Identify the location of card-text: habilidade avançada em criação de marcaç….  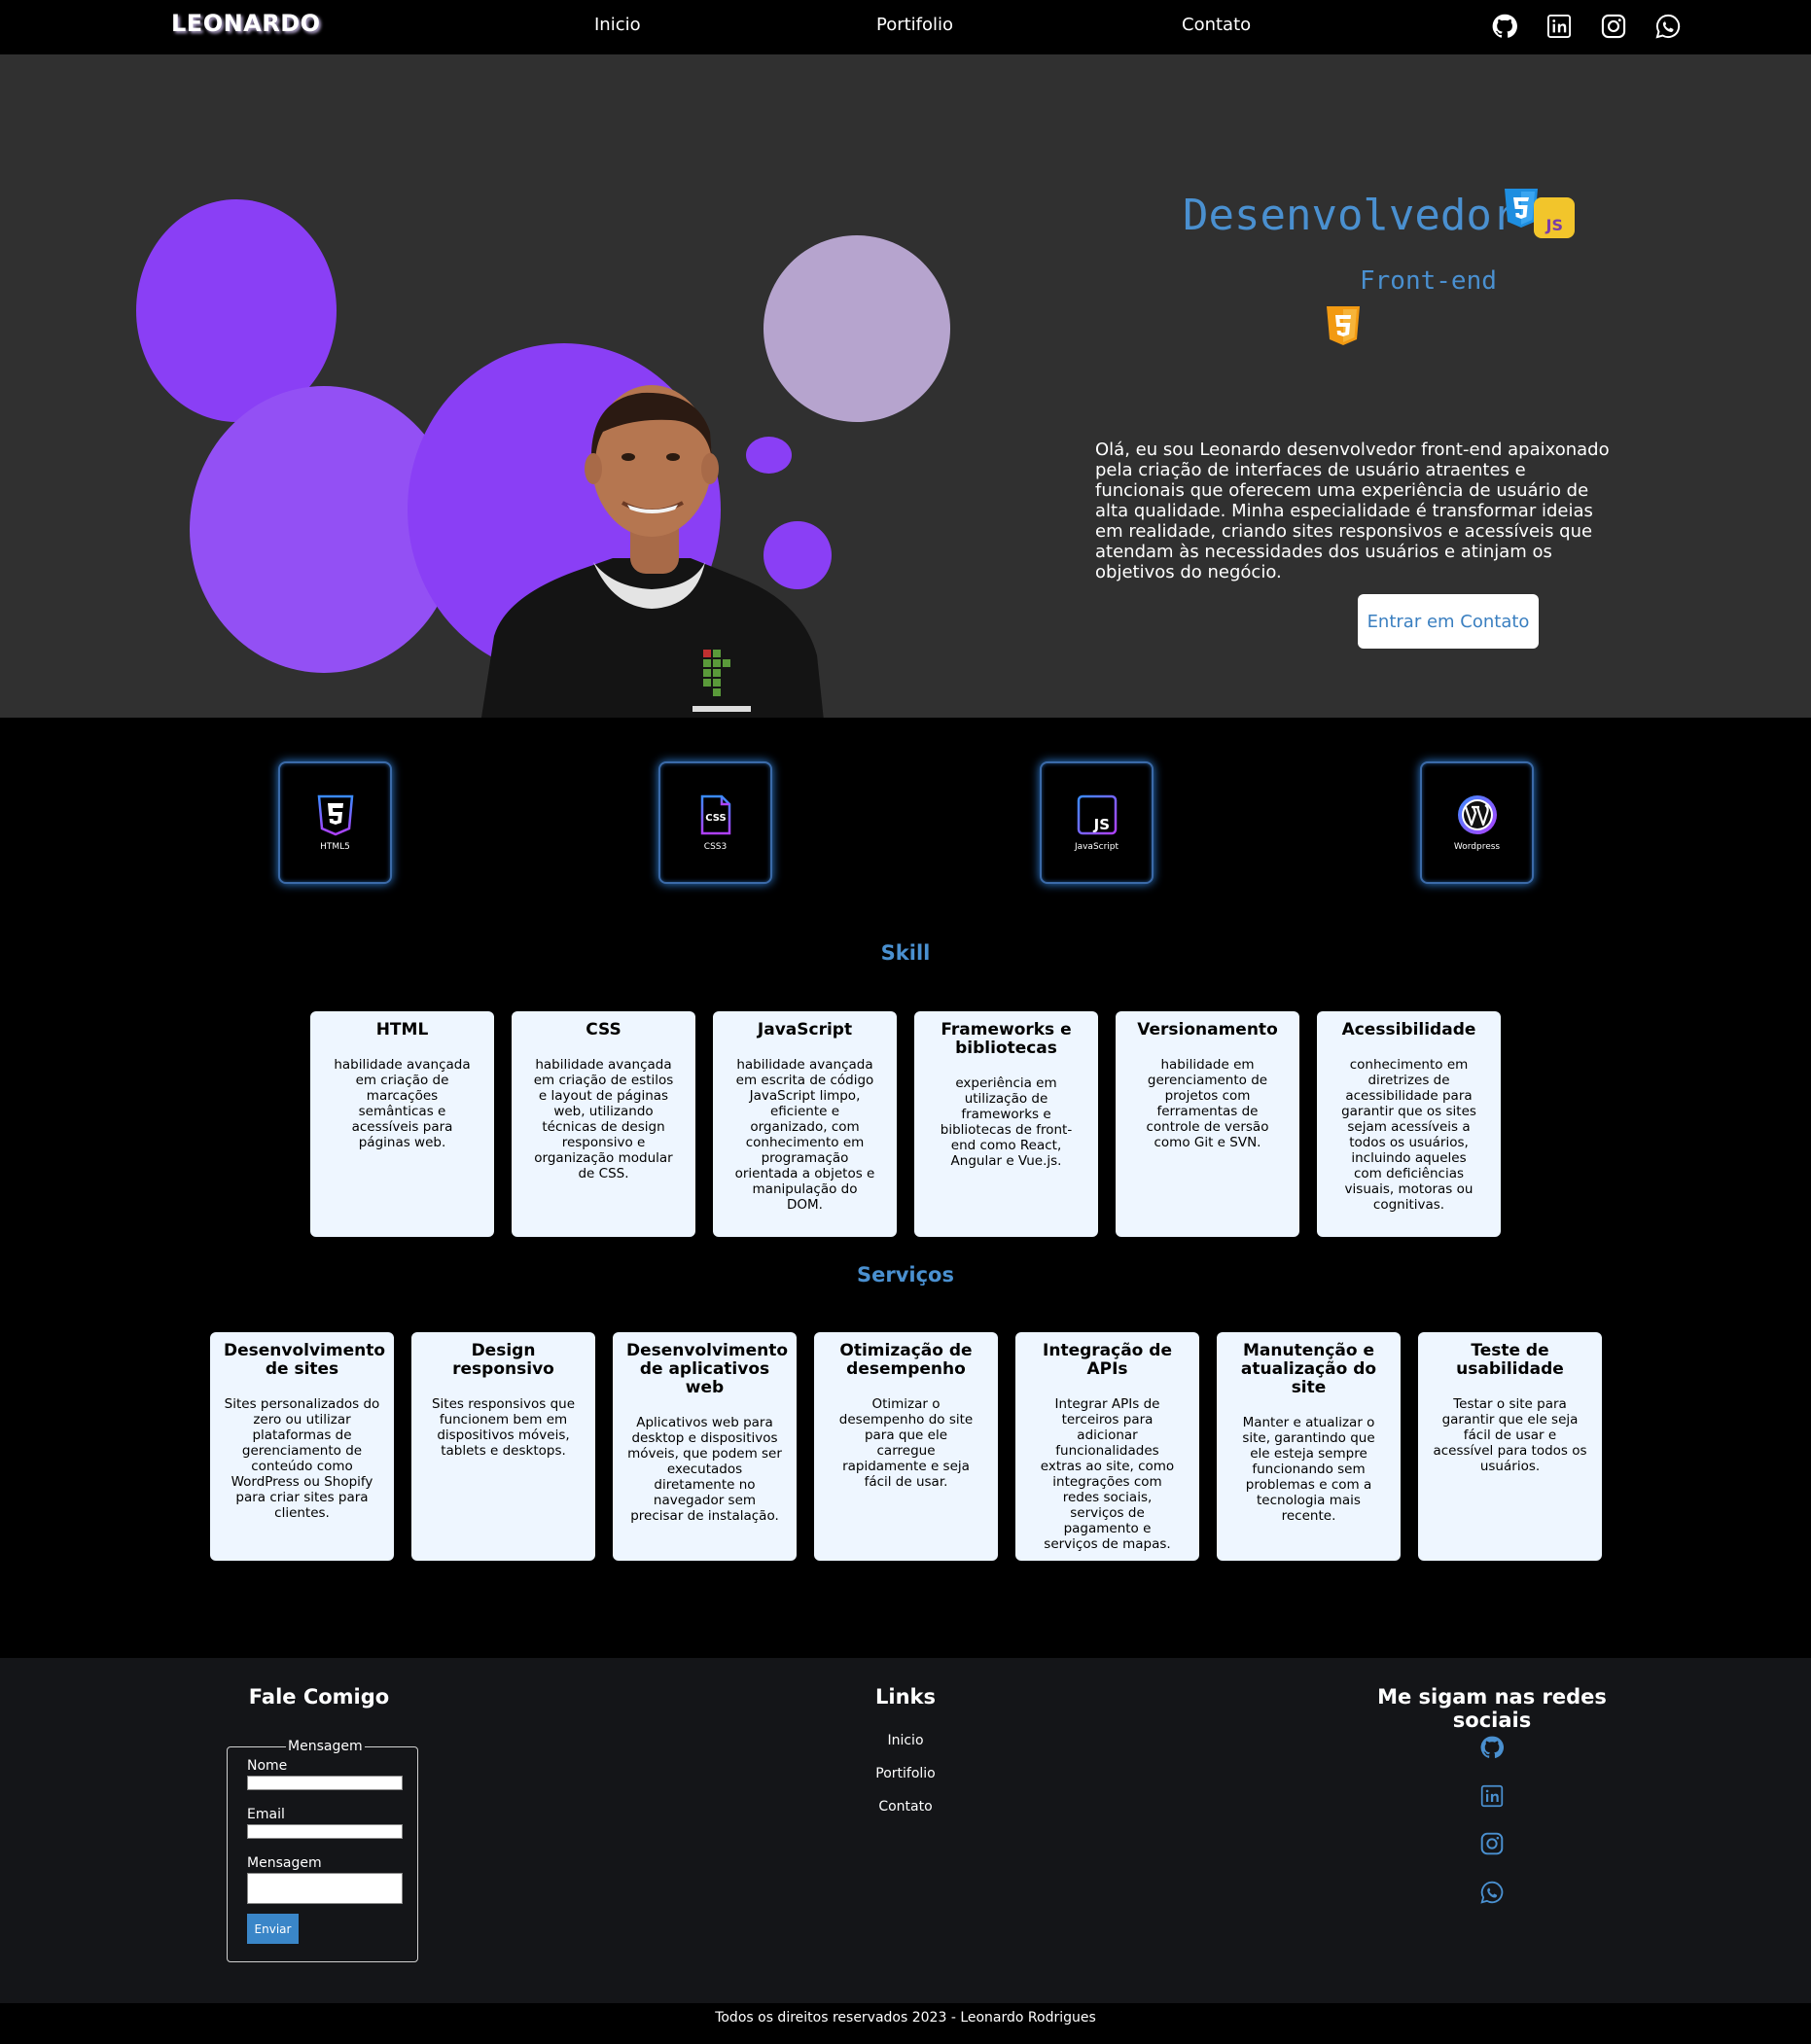
(402, 1103).